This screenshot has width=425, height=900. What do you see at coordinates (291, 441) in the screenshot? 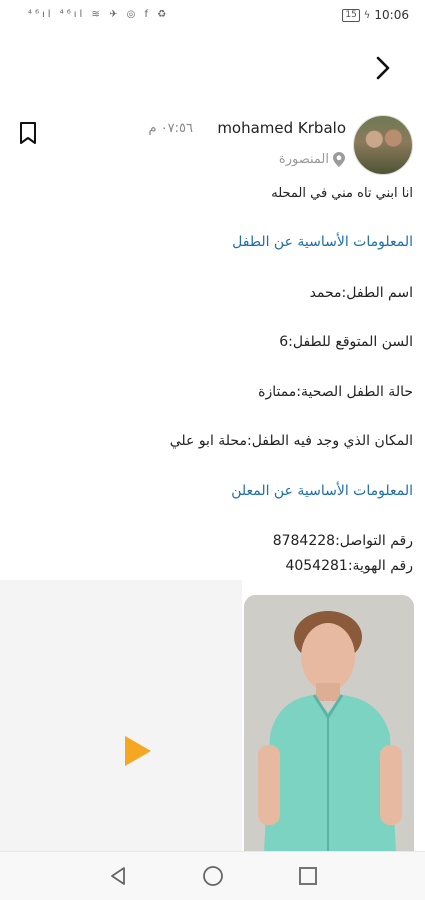
I see `child-found-place: المكان الذي وجد فيه الطفل:محلة ابو علي` at bounding box center [291, 441].